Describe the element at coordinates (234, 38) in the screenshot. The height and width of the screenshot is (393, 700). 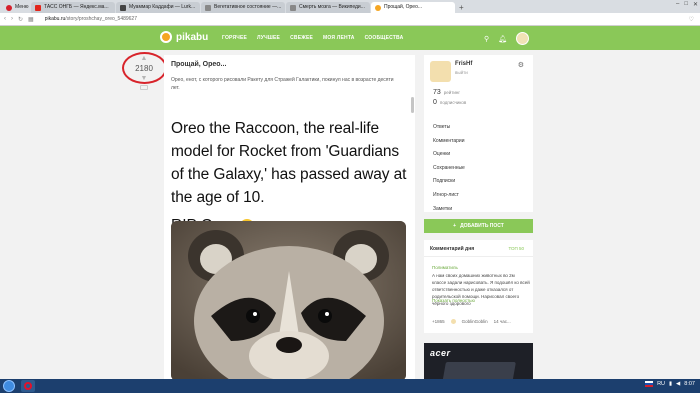
I see `nav-hot: ГОРЯЧЕЕ` at that location.